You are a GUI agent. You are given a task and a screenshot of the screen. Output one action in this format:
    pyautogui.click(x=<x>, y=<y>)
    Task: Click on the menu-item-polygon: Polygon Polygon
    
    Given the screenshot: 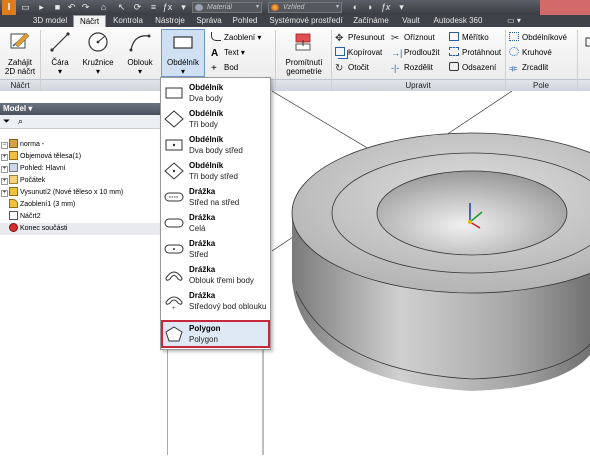 What is the action you would take?
    pyautogui.click(x=215, y=334)
    